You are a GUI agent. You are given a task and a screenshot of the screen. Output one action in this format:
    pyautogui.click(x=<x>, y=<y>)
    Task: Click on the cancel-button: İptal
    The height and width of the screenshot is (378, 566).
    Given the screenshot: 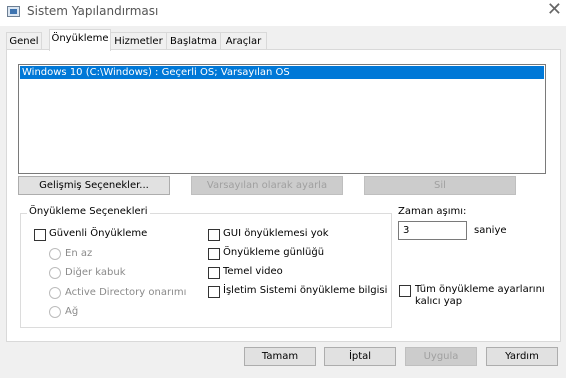 What is the action you would take?
    pyautogui.click(x=360, y=356)
    